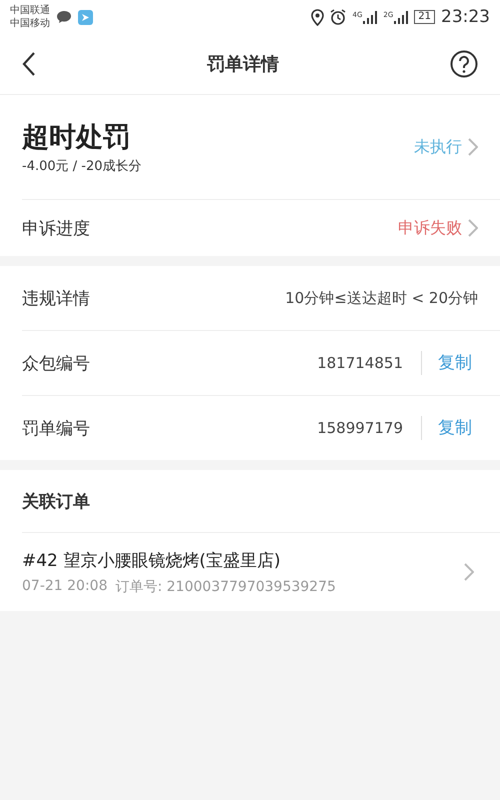 The image size is (500, 800). Describe the element at coordinates (360, 363) in the screenshot. I see `row-value: 181714851` at that location.